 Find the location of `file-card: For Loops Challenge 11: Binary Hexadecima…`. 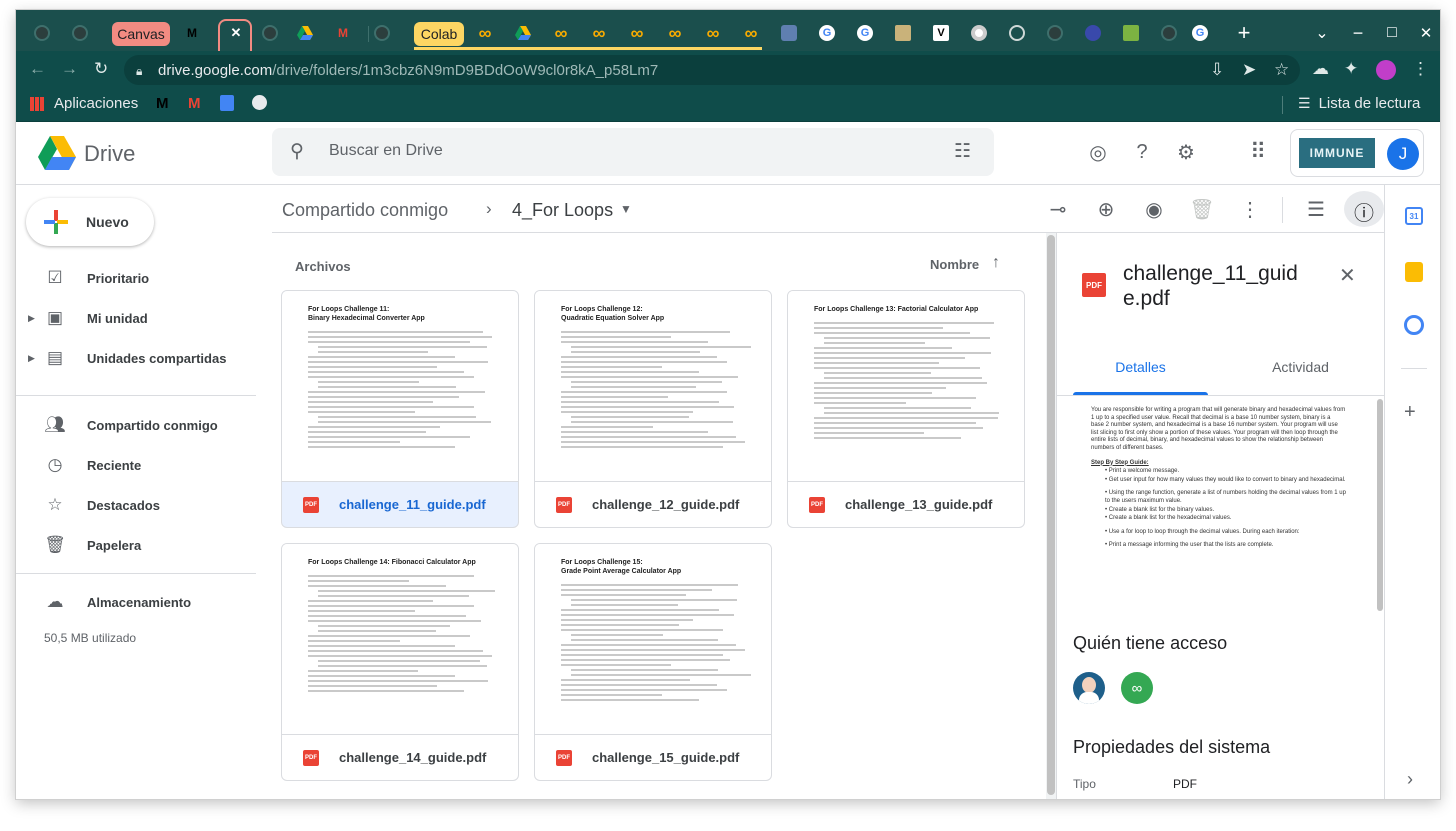

file-card: For Loops Challenge 11: Binary Hexadecima… is located at coordinates (400, 409).